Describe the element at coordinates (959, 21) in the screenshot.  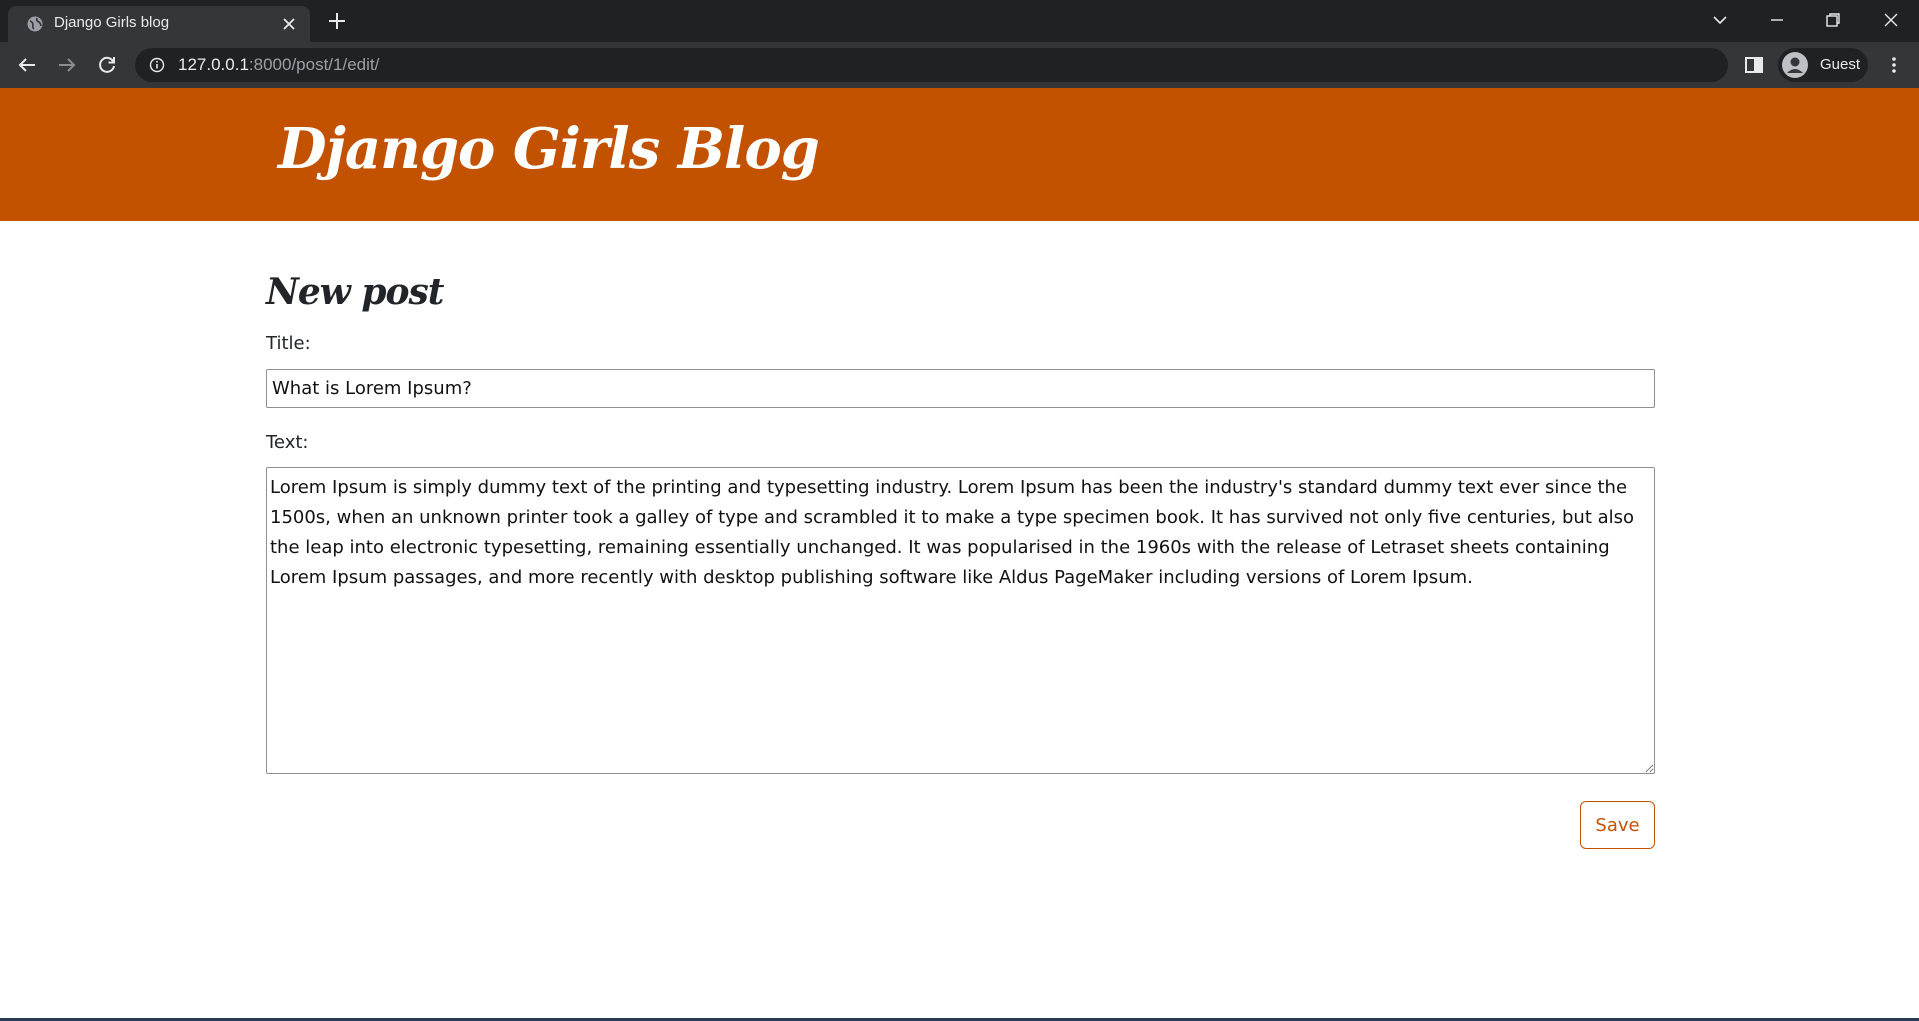
I see `tab-strip: Django Girls blog` at that location.